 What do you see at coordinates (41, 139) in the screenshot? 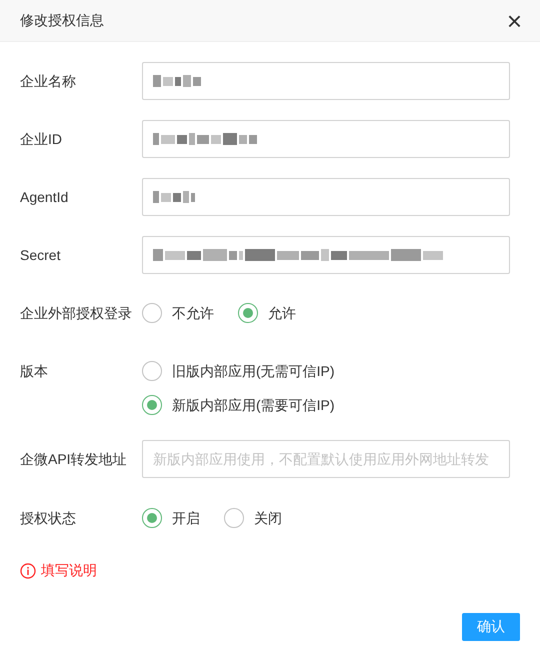
I see `field-label: 企业ID` at bounding box center [41, 139].